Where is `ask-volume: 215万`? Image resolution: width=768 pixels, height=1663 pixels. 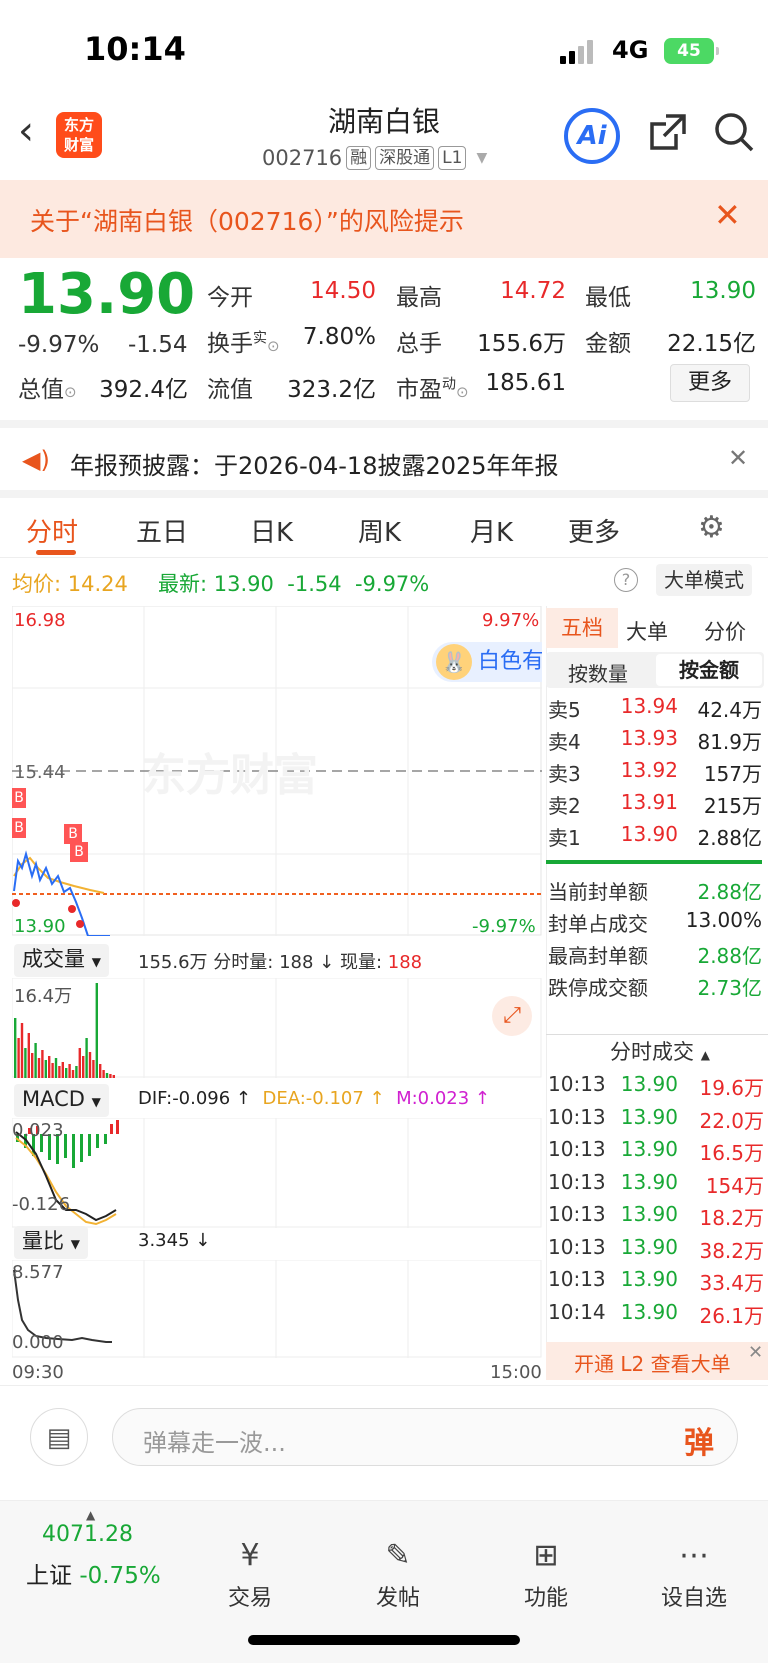
ask-volume: 215万 is located at coordinates (732, 806).